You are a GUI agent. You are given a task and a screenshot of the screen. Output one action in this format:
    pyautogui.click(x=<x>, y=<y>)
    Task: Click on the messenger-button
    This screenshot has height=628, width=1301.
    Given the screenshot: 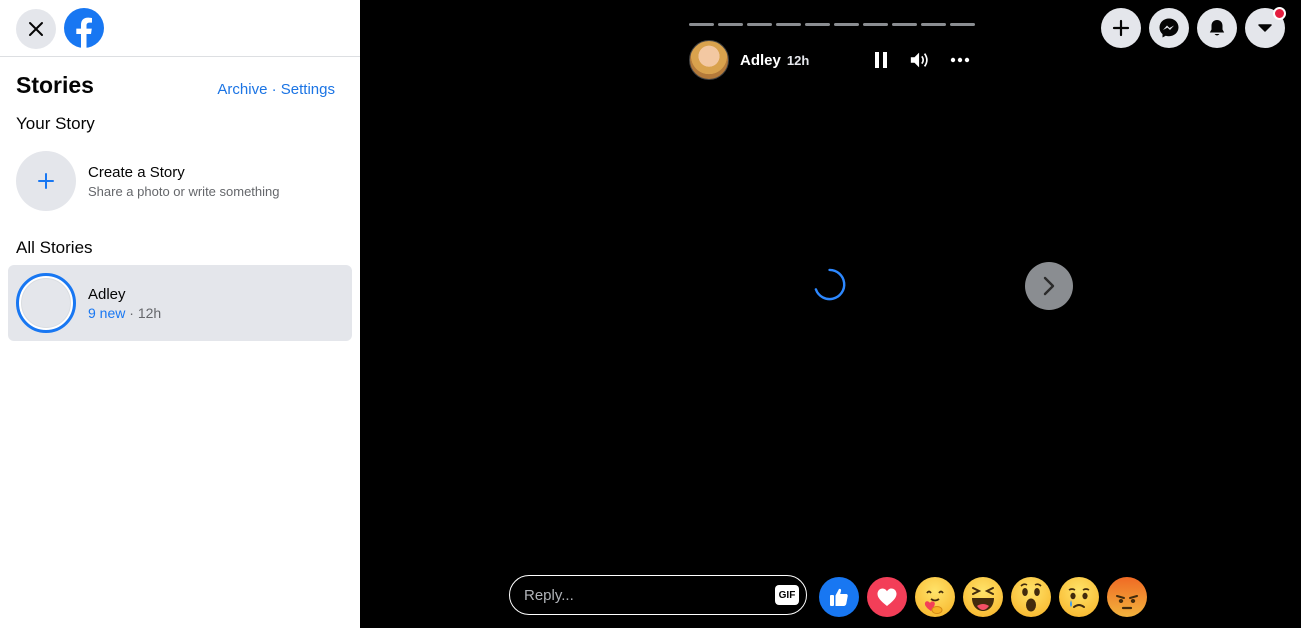 What is the action you would take?
    pyautogui.click(x=1169, y=28)
    